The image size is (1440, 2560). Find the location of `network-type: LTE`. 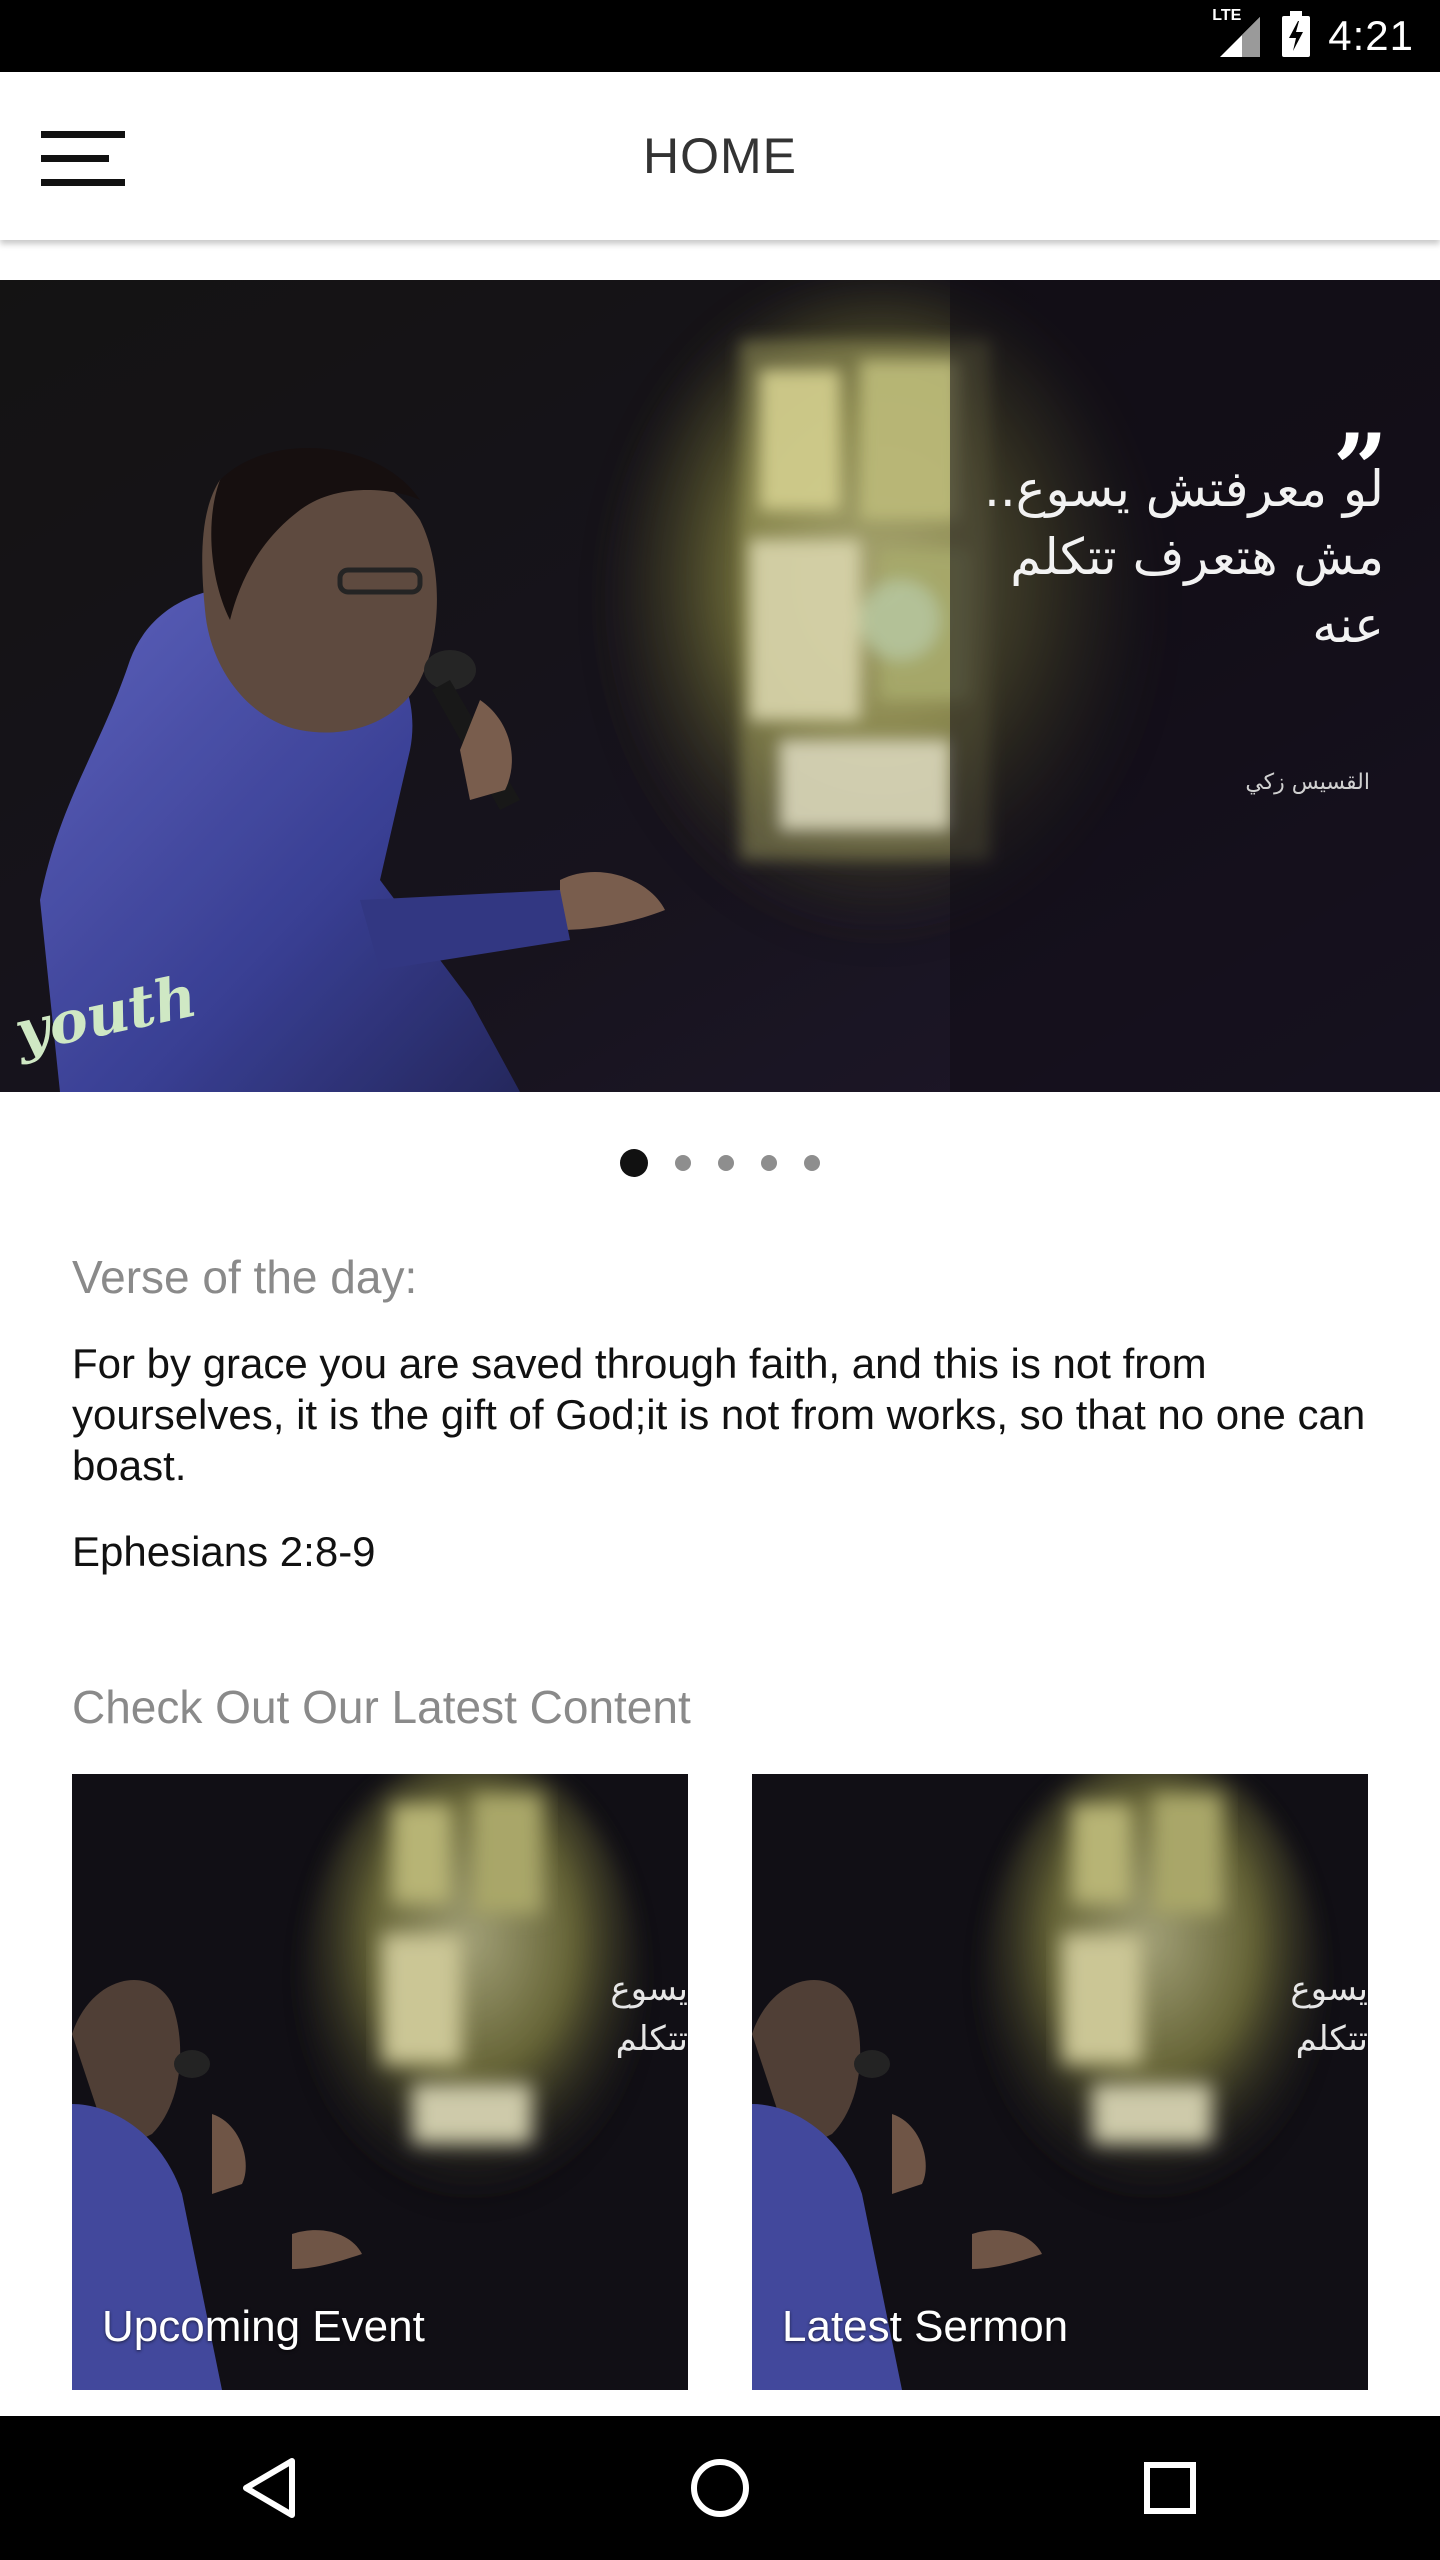

network-type: LTE is located at coordinates (1227, 15).